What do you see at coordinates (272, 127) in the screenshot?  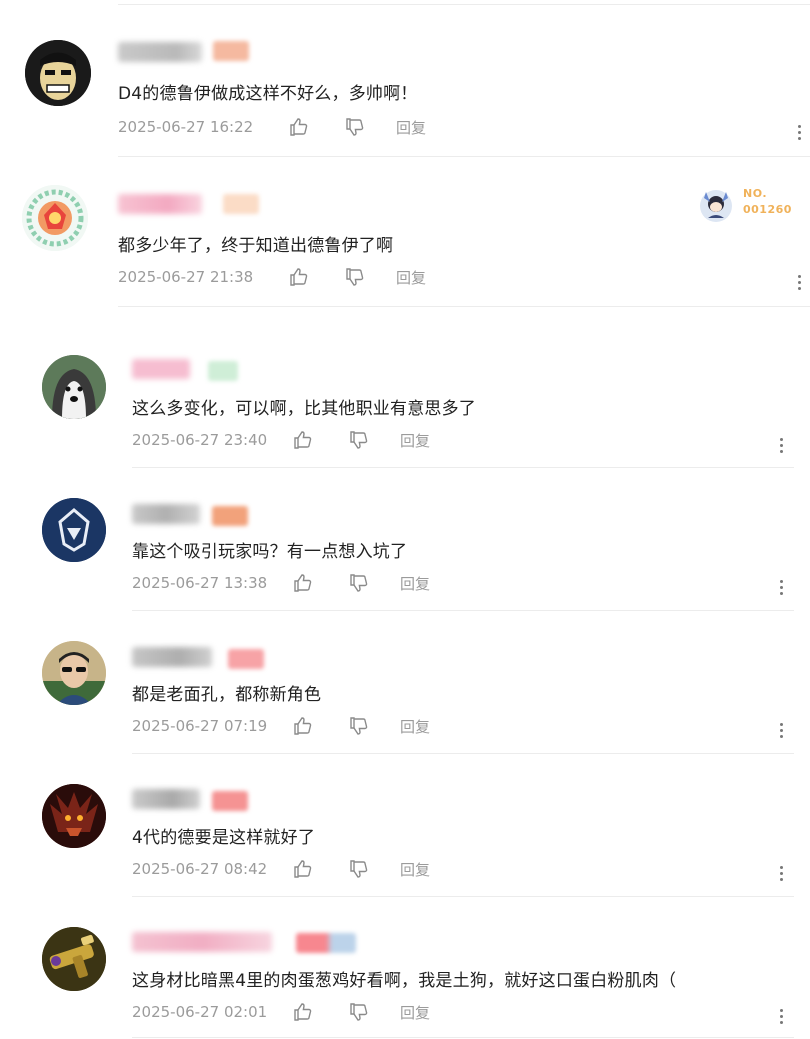 I see `comment-meta: 2025-06-27 16:22 回复` at bounding box center [272, 127].